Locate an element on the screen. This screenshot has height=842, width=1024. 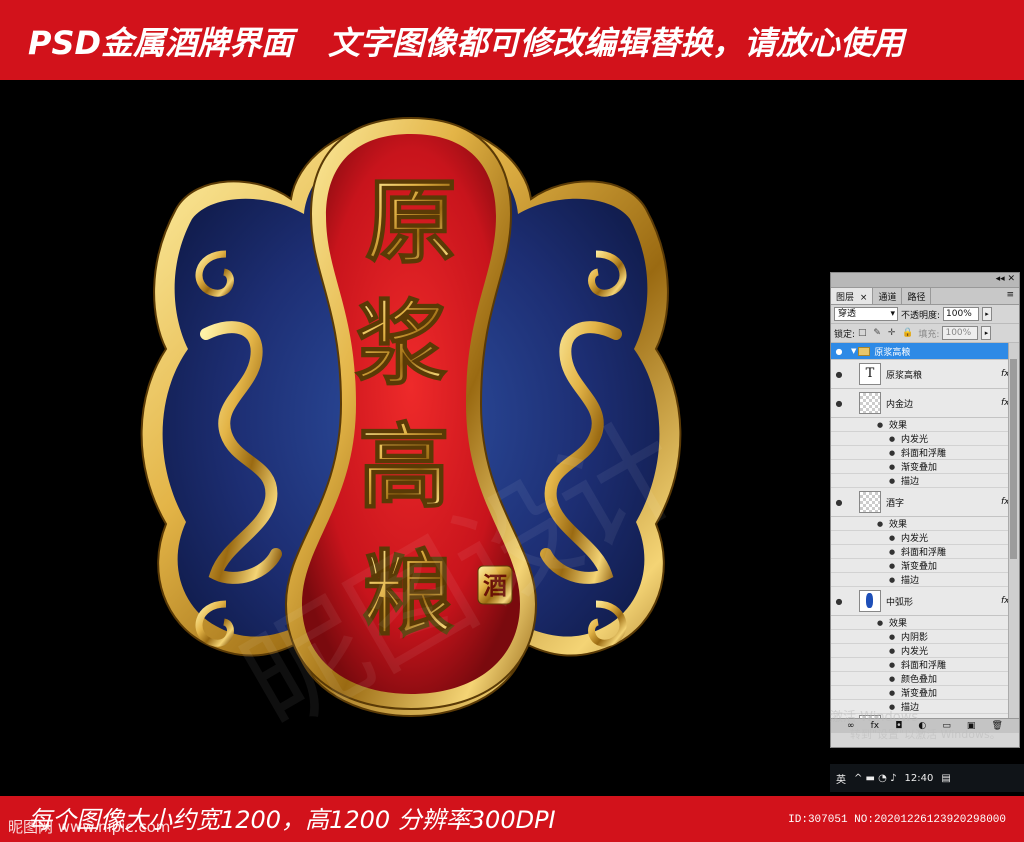
opacity-slider-arrow-icon: ▸ is located at coordinates (987, 314).